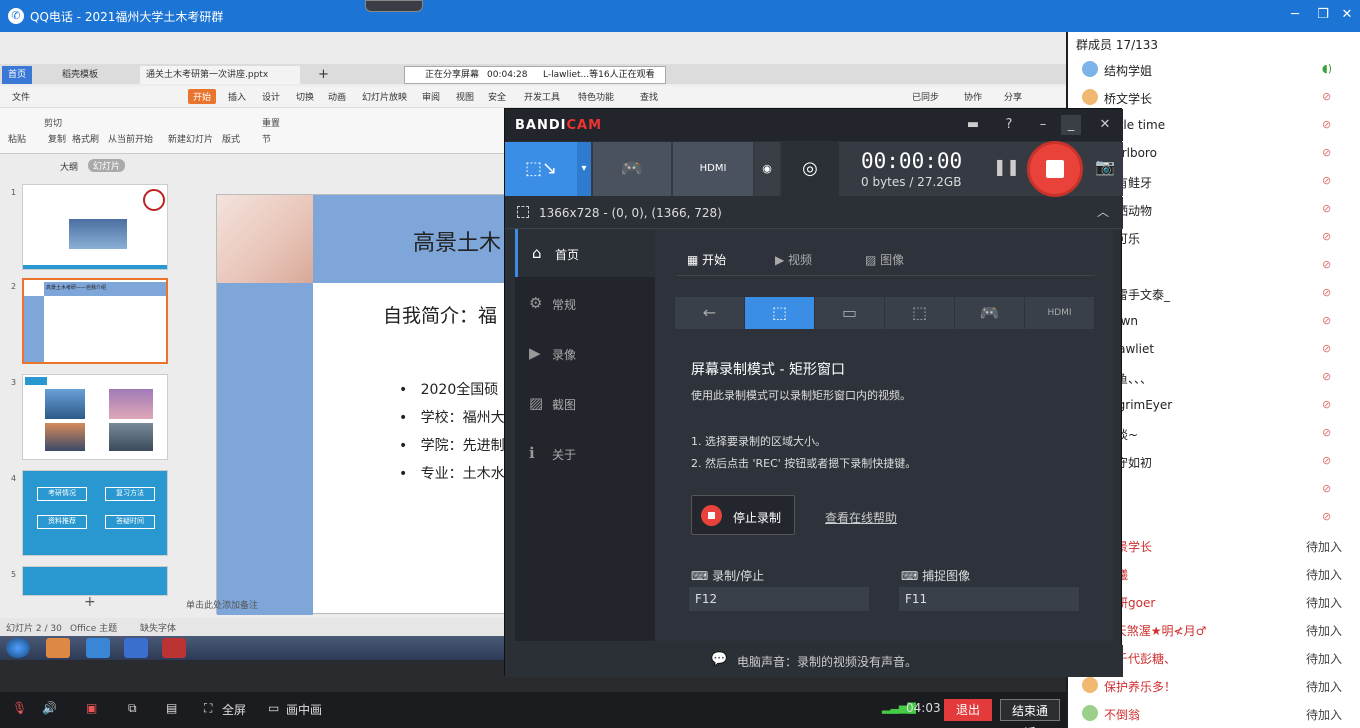 This screenshot has height=728, width=1360. I want to click on menu-share: 分享, so click(1013, 96).